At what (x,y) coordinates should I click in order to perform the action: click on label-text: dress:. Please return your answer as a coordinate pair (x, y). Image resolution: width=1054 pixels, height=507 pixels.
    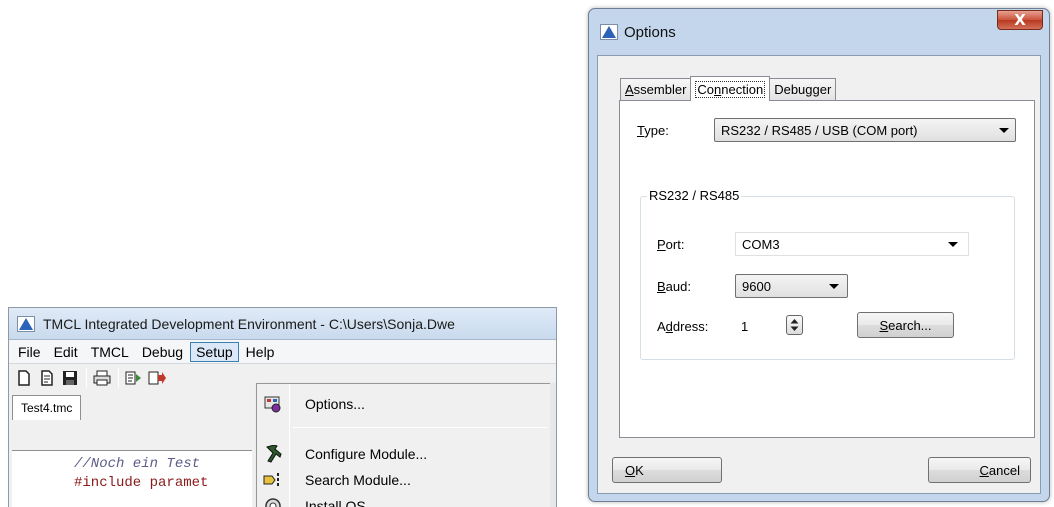
    Looking at the image, I should click on (690, 326).